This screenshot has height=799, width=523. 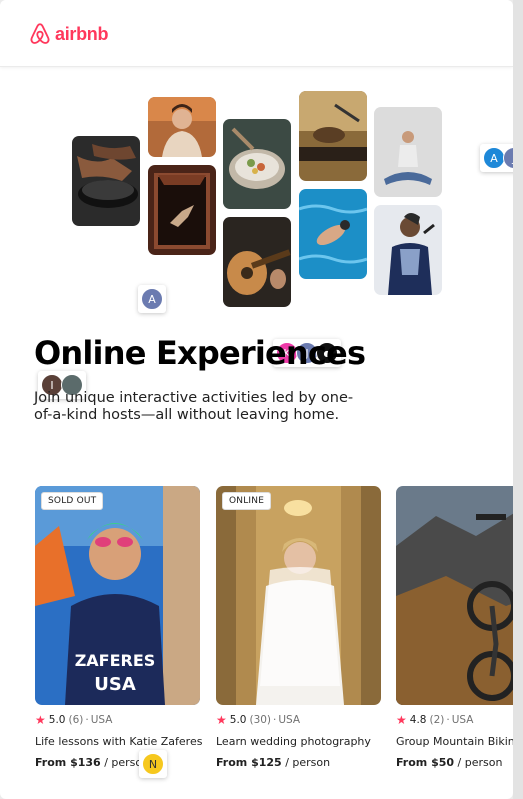 I want to click on price-amount: From $125, so click(x=249, y=762).